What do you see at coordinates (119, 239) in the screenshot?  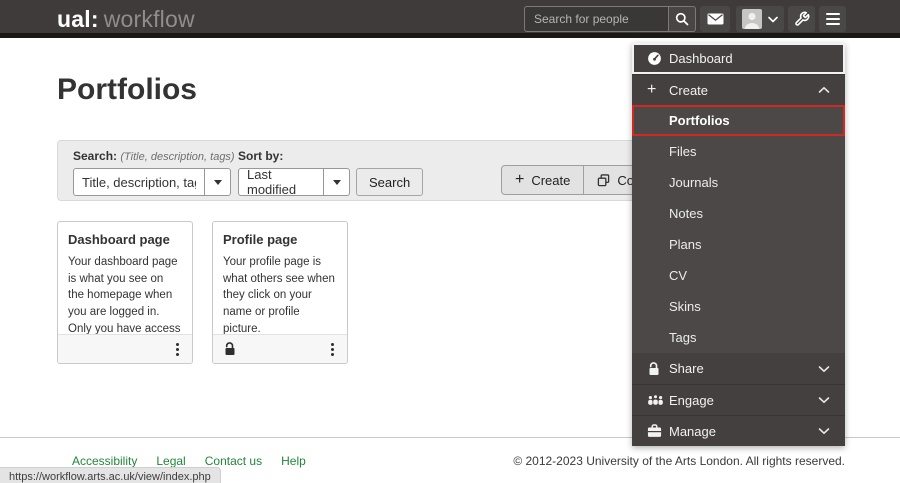 I see `card-title: Dashboard page` at bounding box center [119, 239].